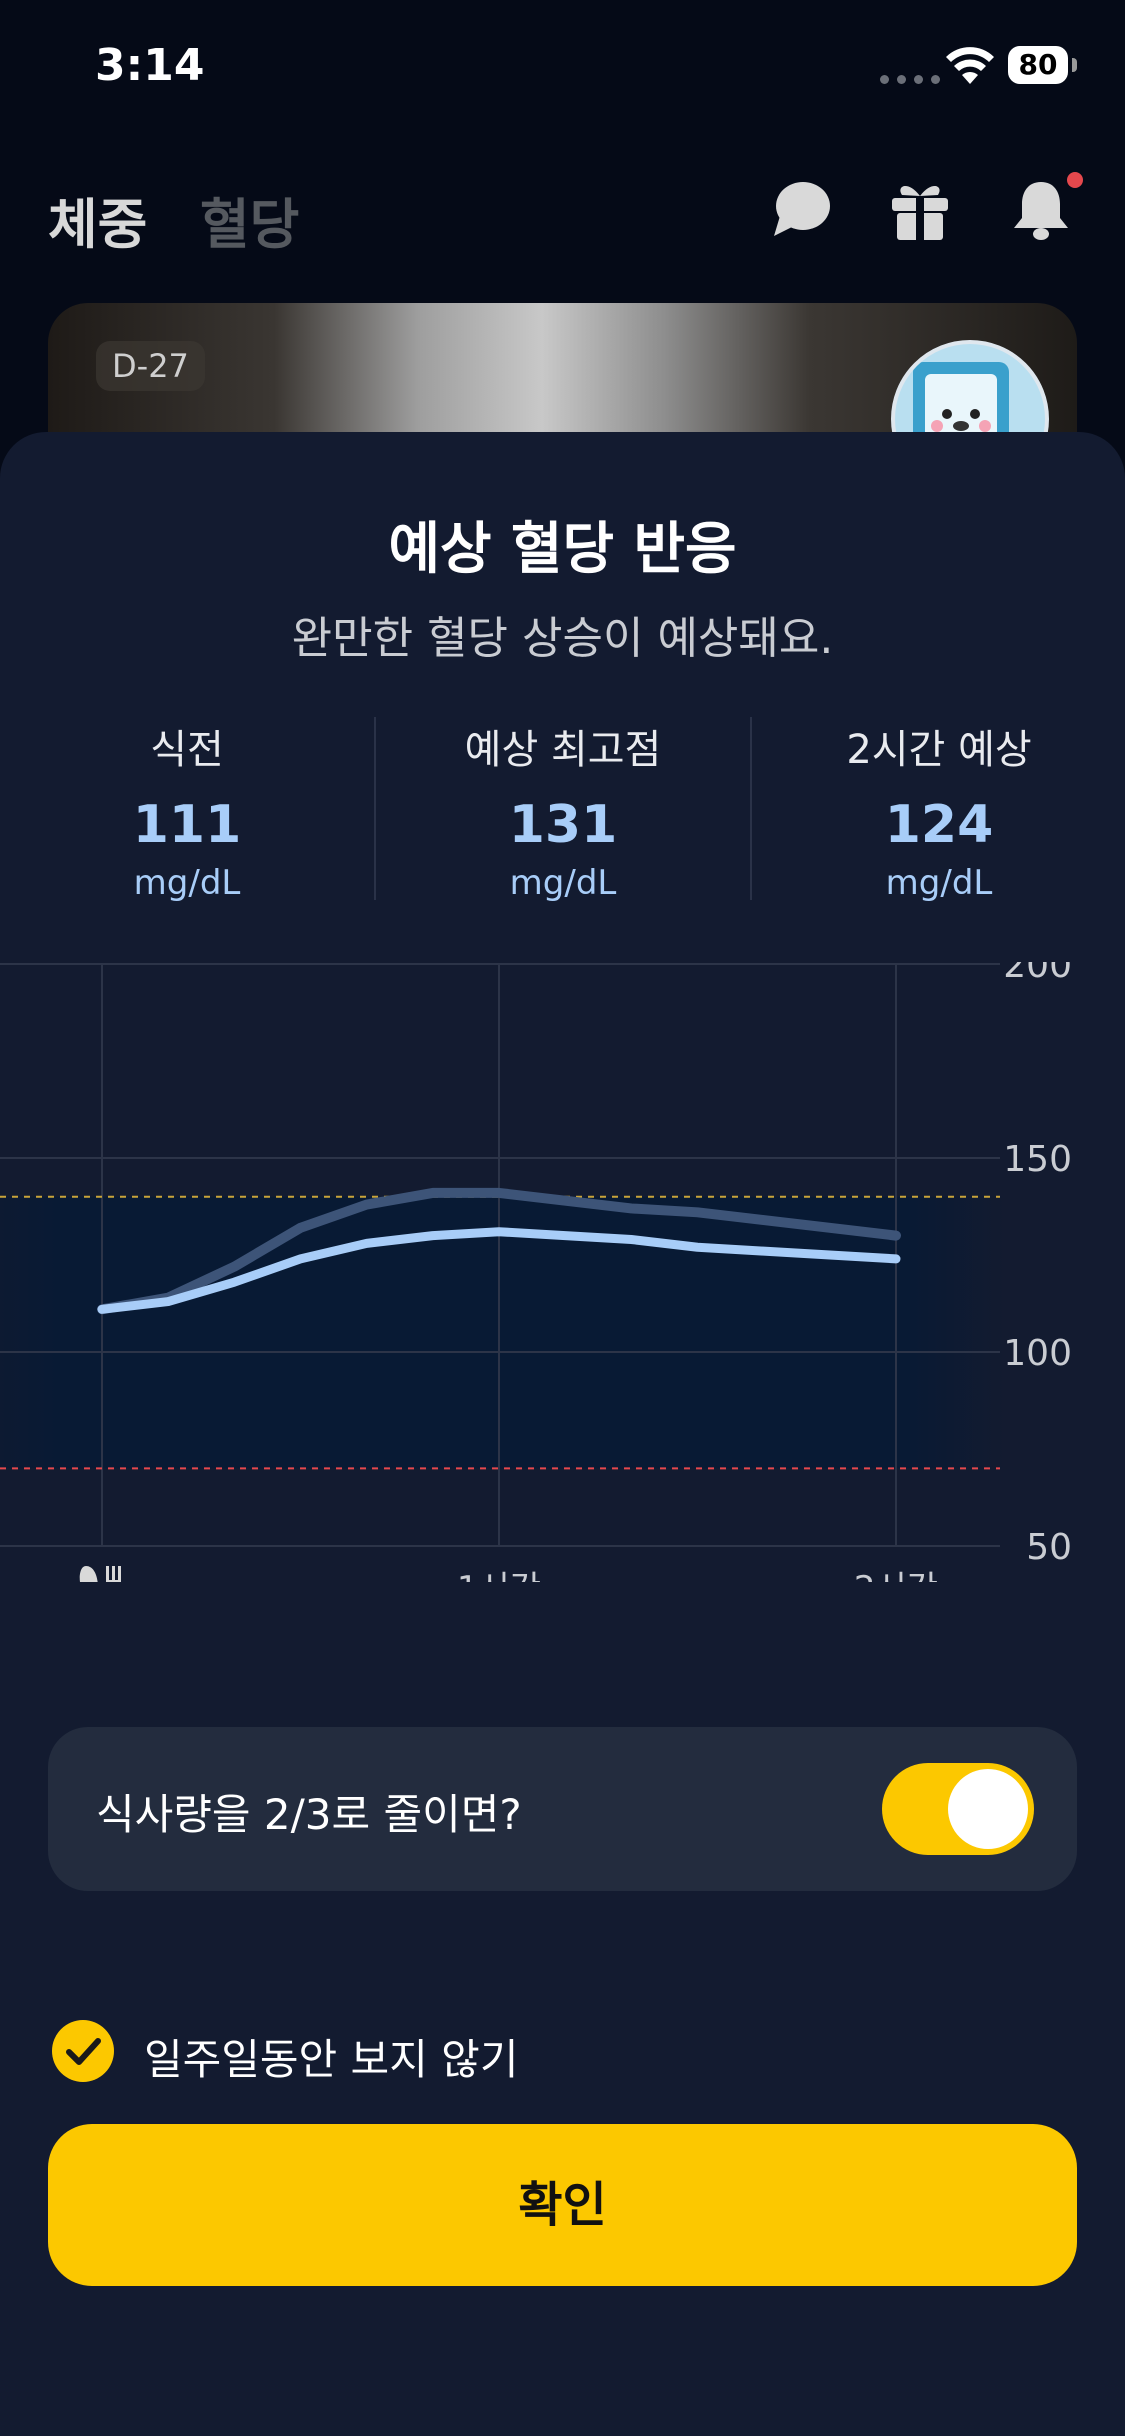 The width and height of the screenshot is (1125, 2436). I want to click on wifi-icon, so click(970, 65).